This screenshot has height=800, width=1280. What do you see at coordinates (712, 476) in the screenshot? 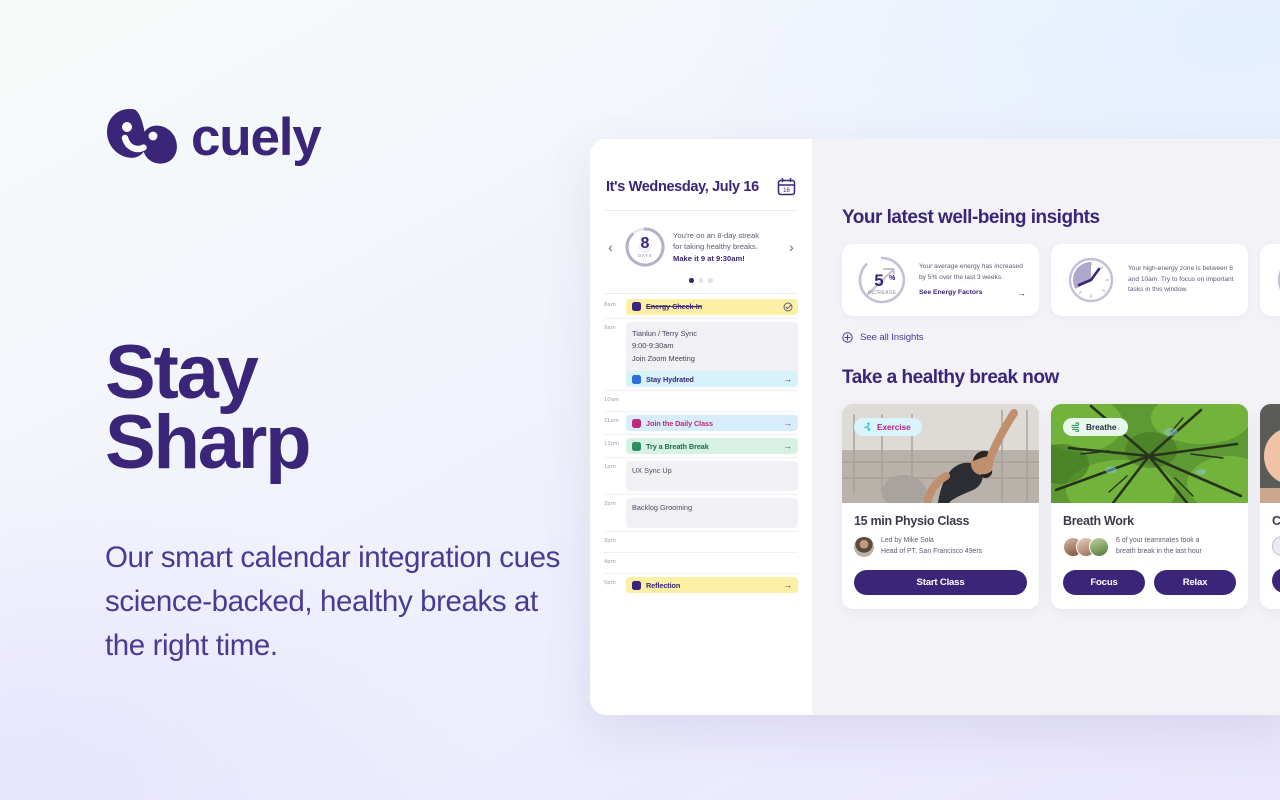
I see `event-ux-sync-up: UX Sync Up` at bounding box center [712, 476].